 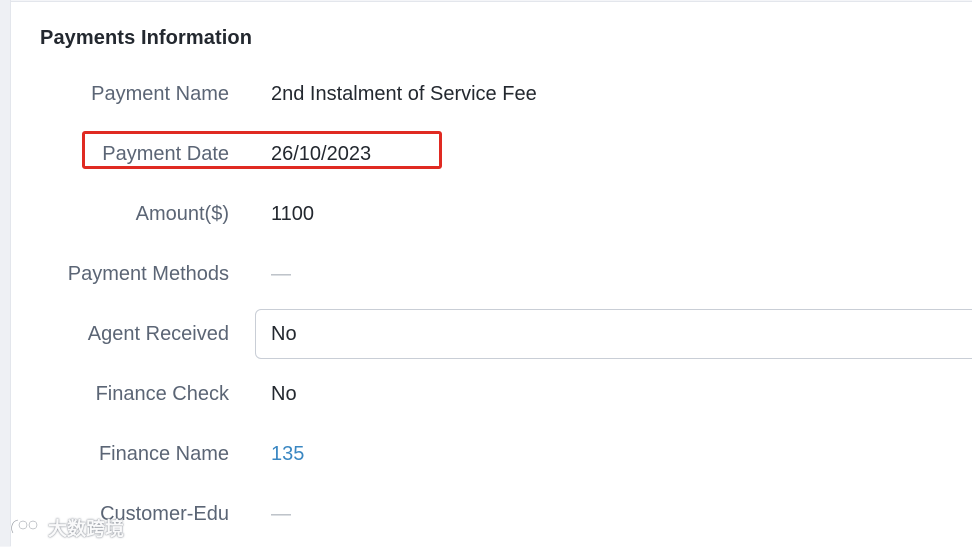 I want to click on watermark-logo-icon, so click(x=26, y=527).